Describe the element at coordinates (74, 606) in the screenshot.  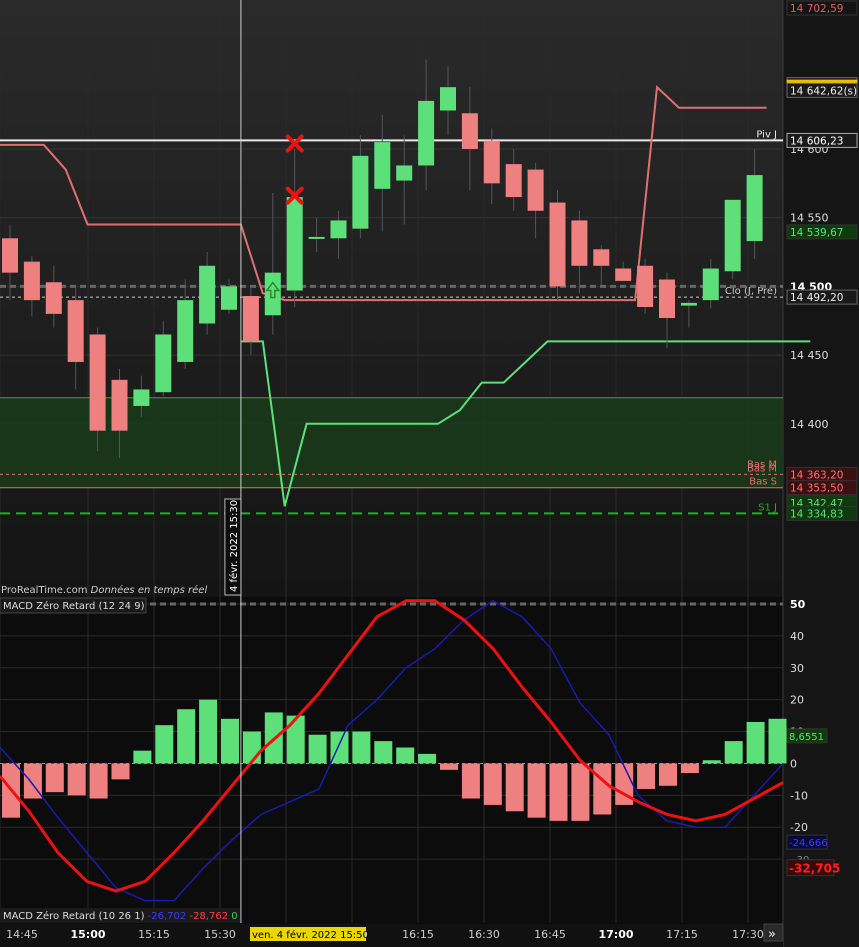
I see `macd-top-label: MACD Zéro Retard (12 24 9)` at that location.